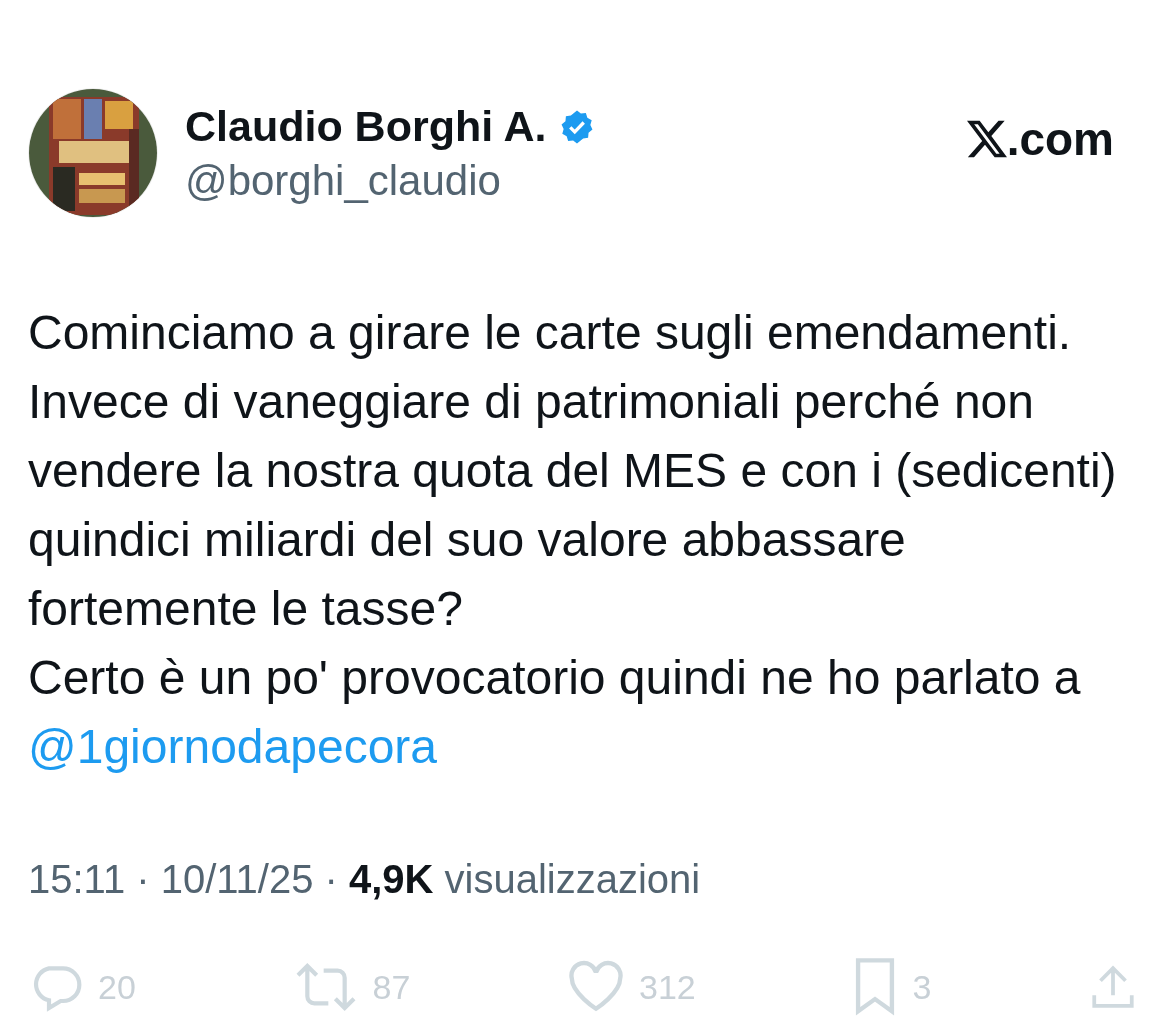 The image size is (1170, 1016). Describe the element at coordinates (1060, 139) in the screenshot. I see `source-label: .com` at that location.